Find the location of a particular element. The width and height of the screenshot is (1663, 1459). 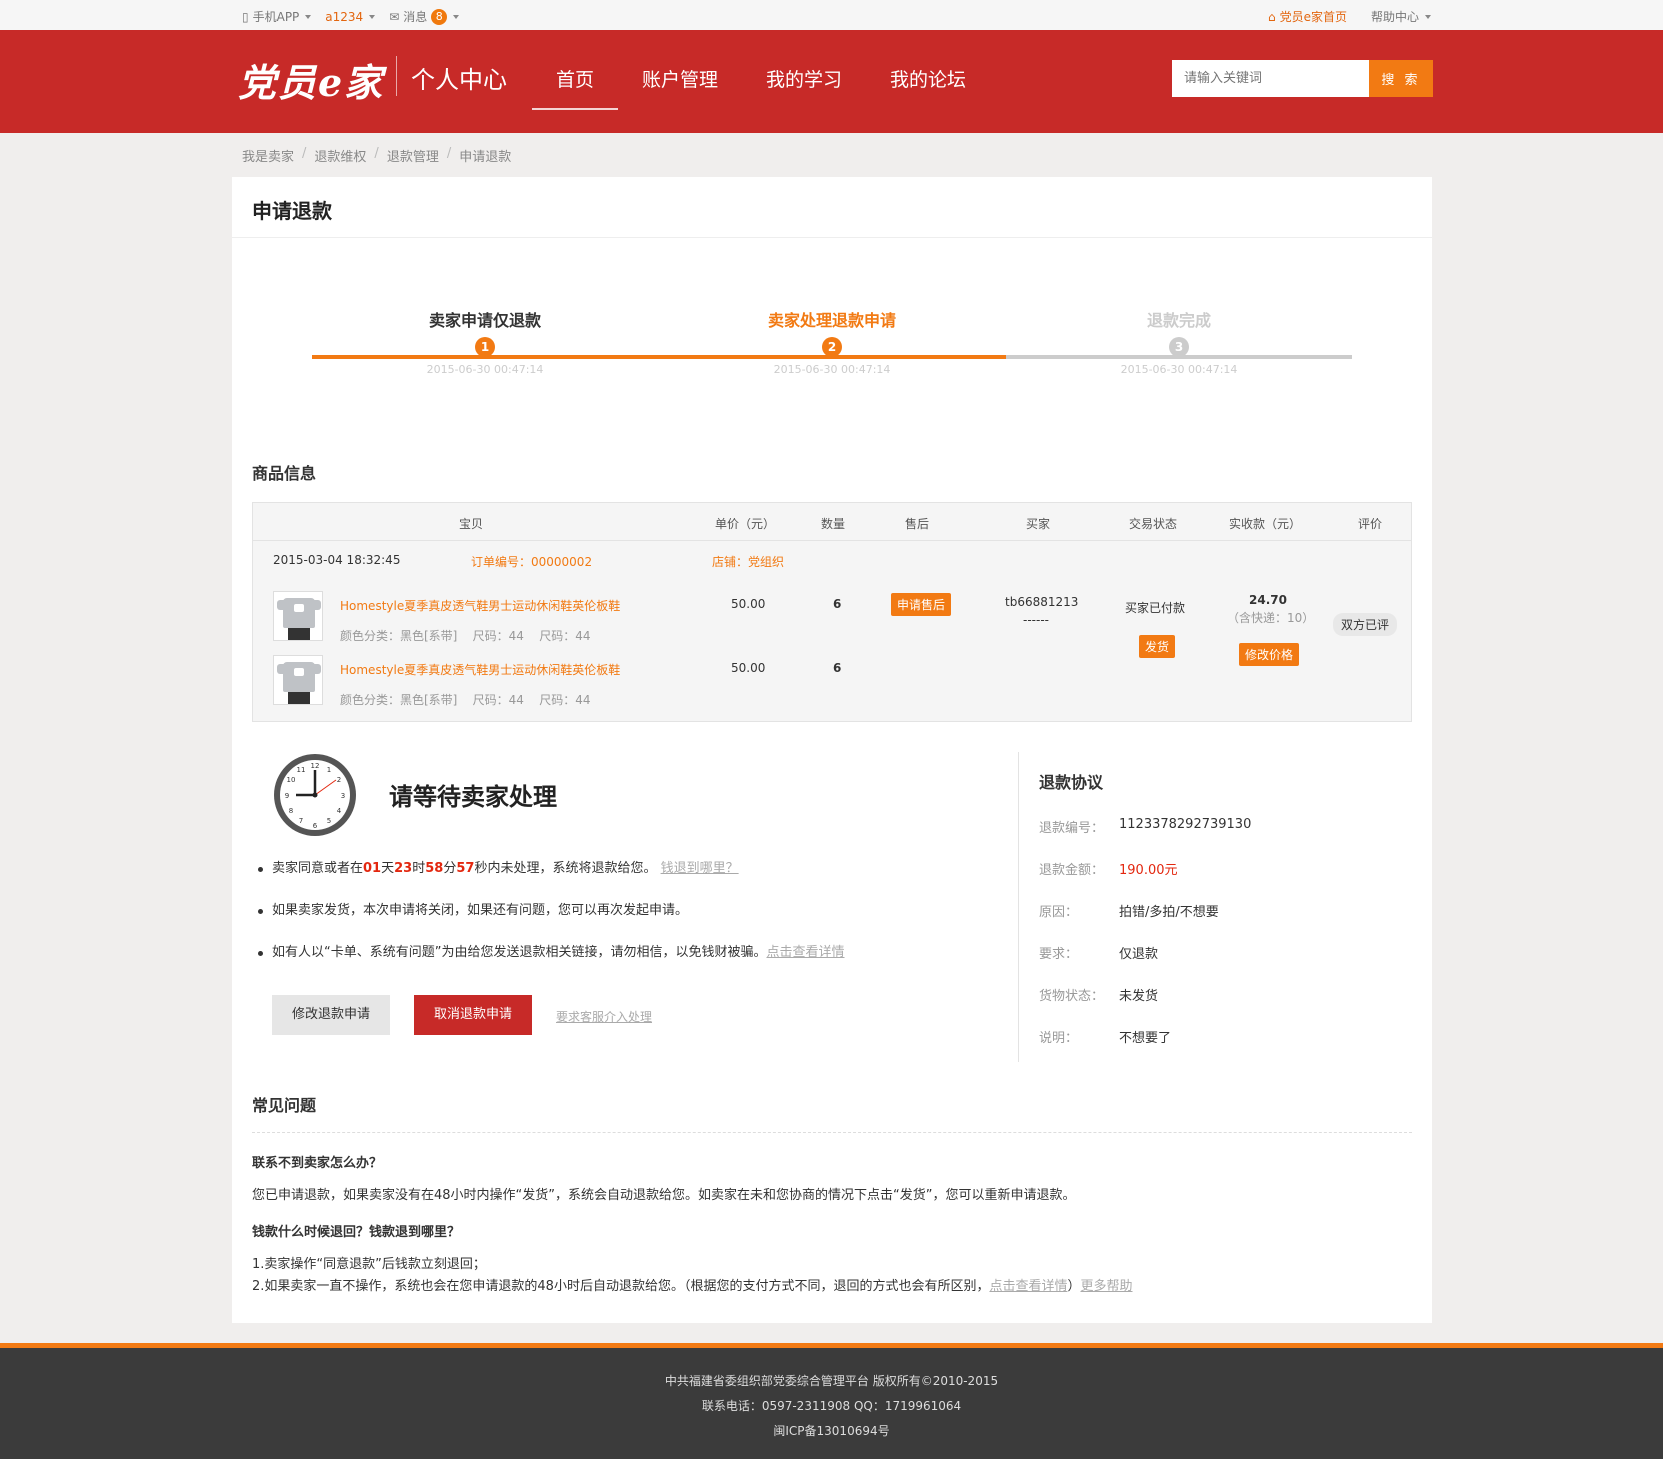

search-button: 搜 索 is located at coordinates (1401, 78).